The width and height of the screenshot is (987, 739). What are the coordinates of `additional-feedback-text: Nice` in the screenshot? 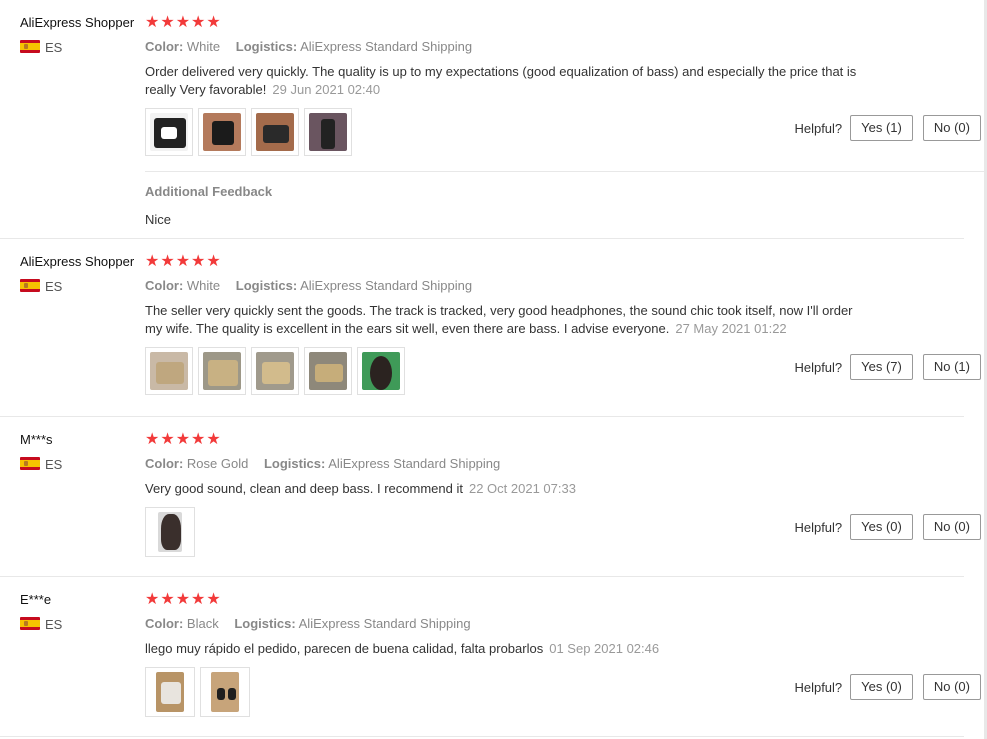 It's located at (158, 219).